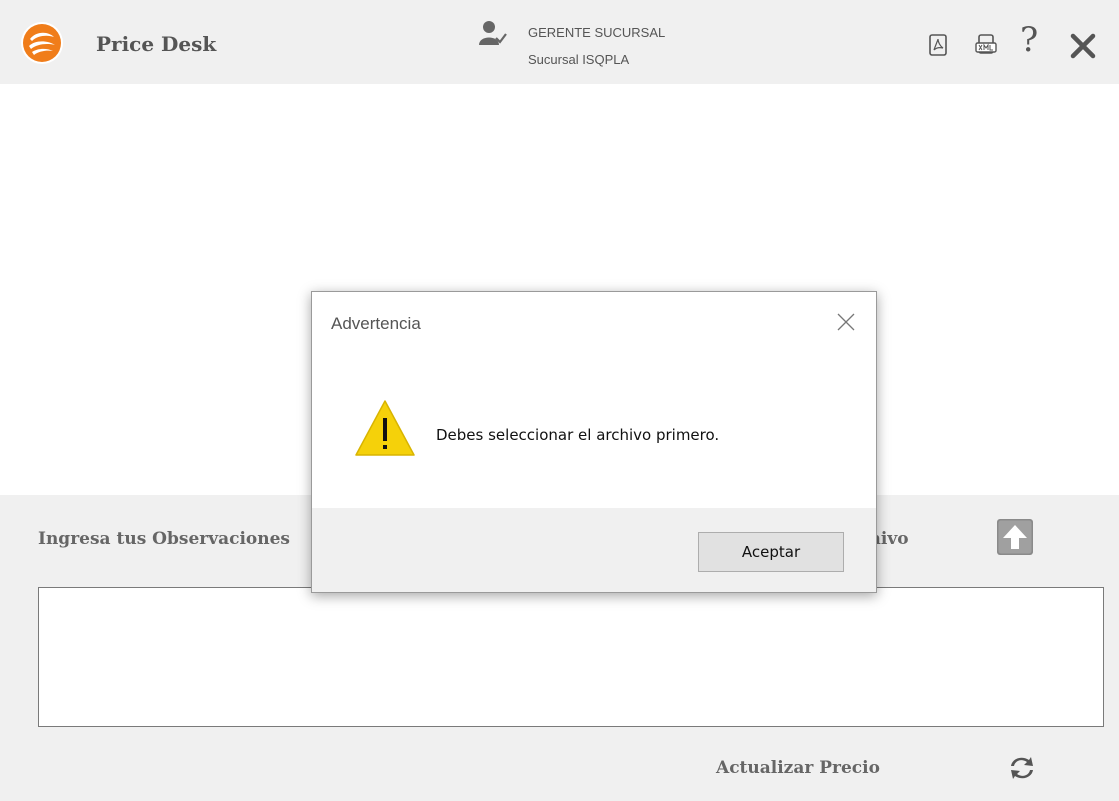  What do you see at coordinates (164, 539) in the screenshot?
I see `observations-label: Ingresa tus Observaciones` at bounding box center [164, 539].